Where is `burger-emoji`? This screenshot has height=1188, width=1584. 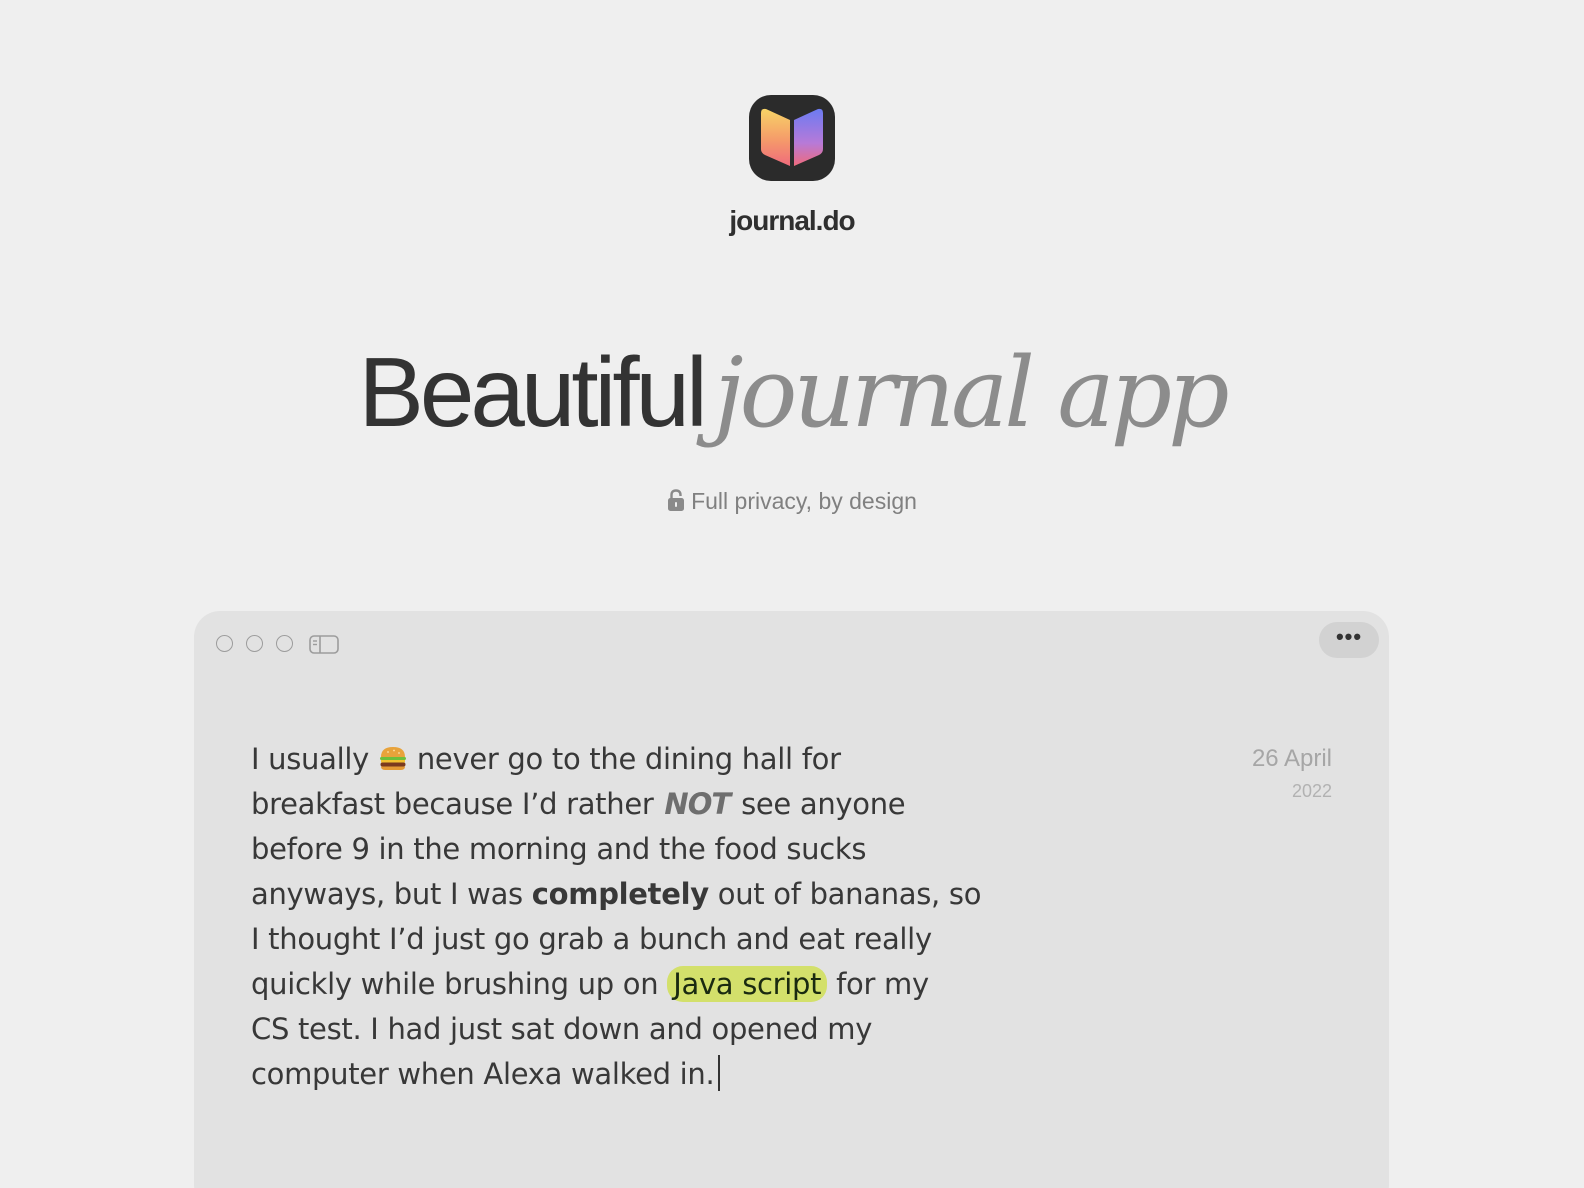 burger-emoji is located at coordinates (392, 758).